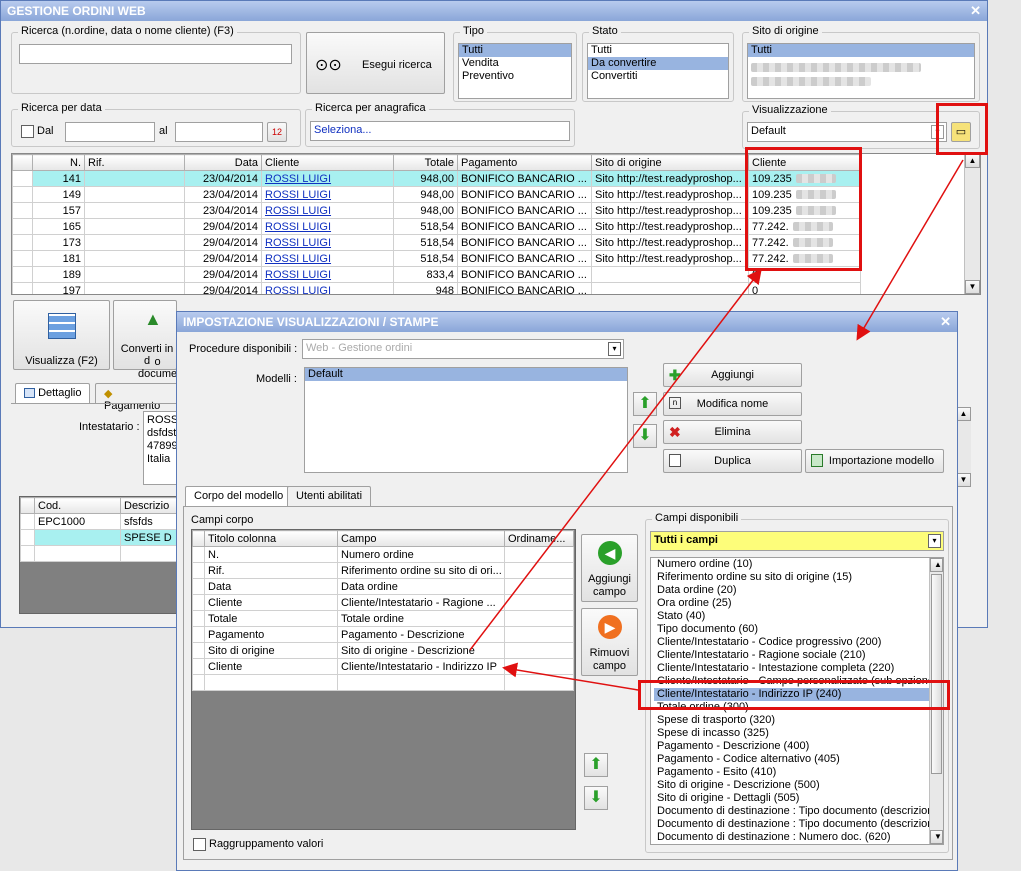  What do you see at coordinates (658, 76) in the screenshot?
I see `stato-item: Convertiti` at bounding box center [658, 76].